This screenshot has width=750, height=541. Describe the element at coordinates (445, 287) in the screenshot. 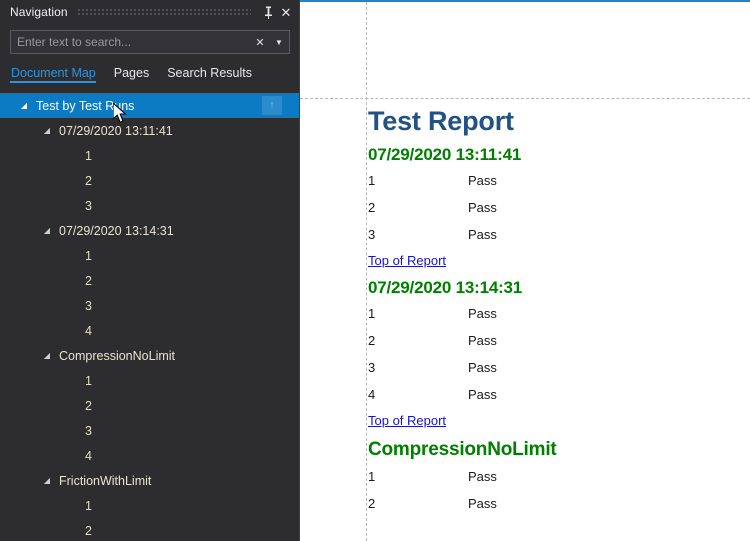

I see `section-heading: 07/29/2020 13:14:31` at that location.